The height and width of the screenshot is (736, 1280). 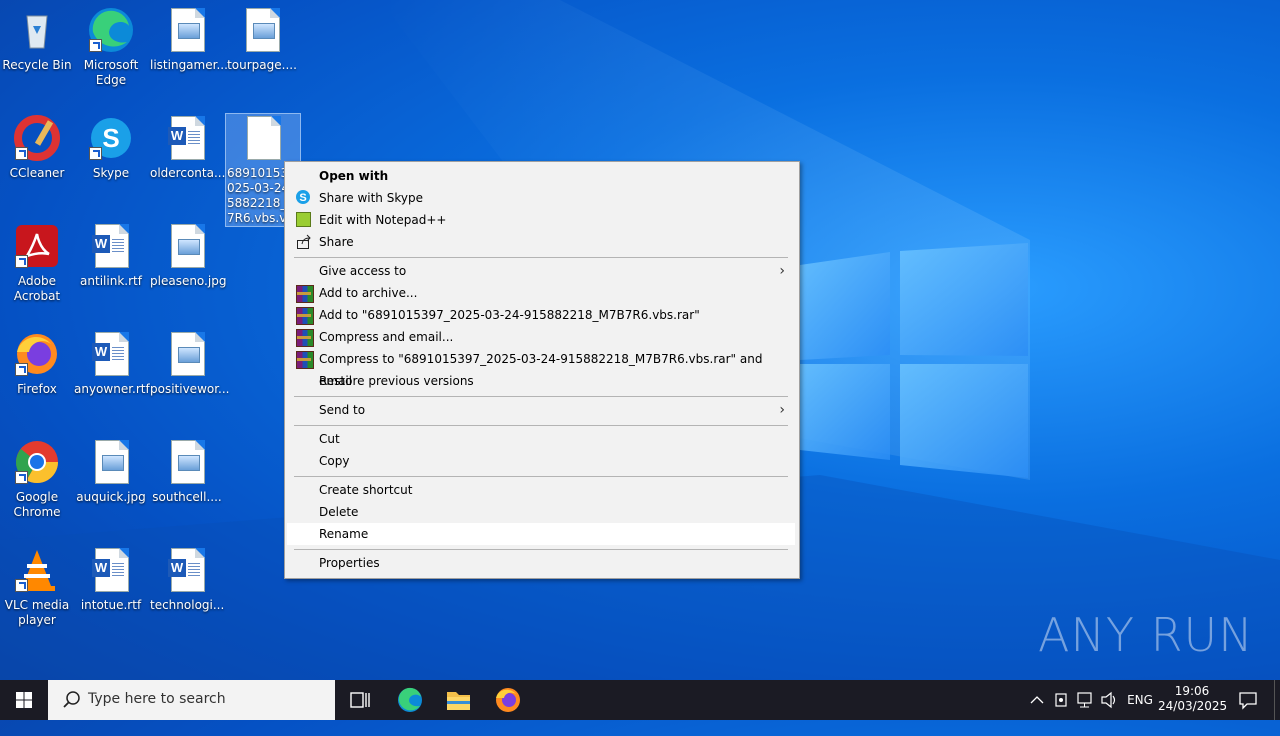 What do you see at coordinates (187, 138) in the screenshot?
I see `word-document-icon: W` at bounding box center [187, 138].